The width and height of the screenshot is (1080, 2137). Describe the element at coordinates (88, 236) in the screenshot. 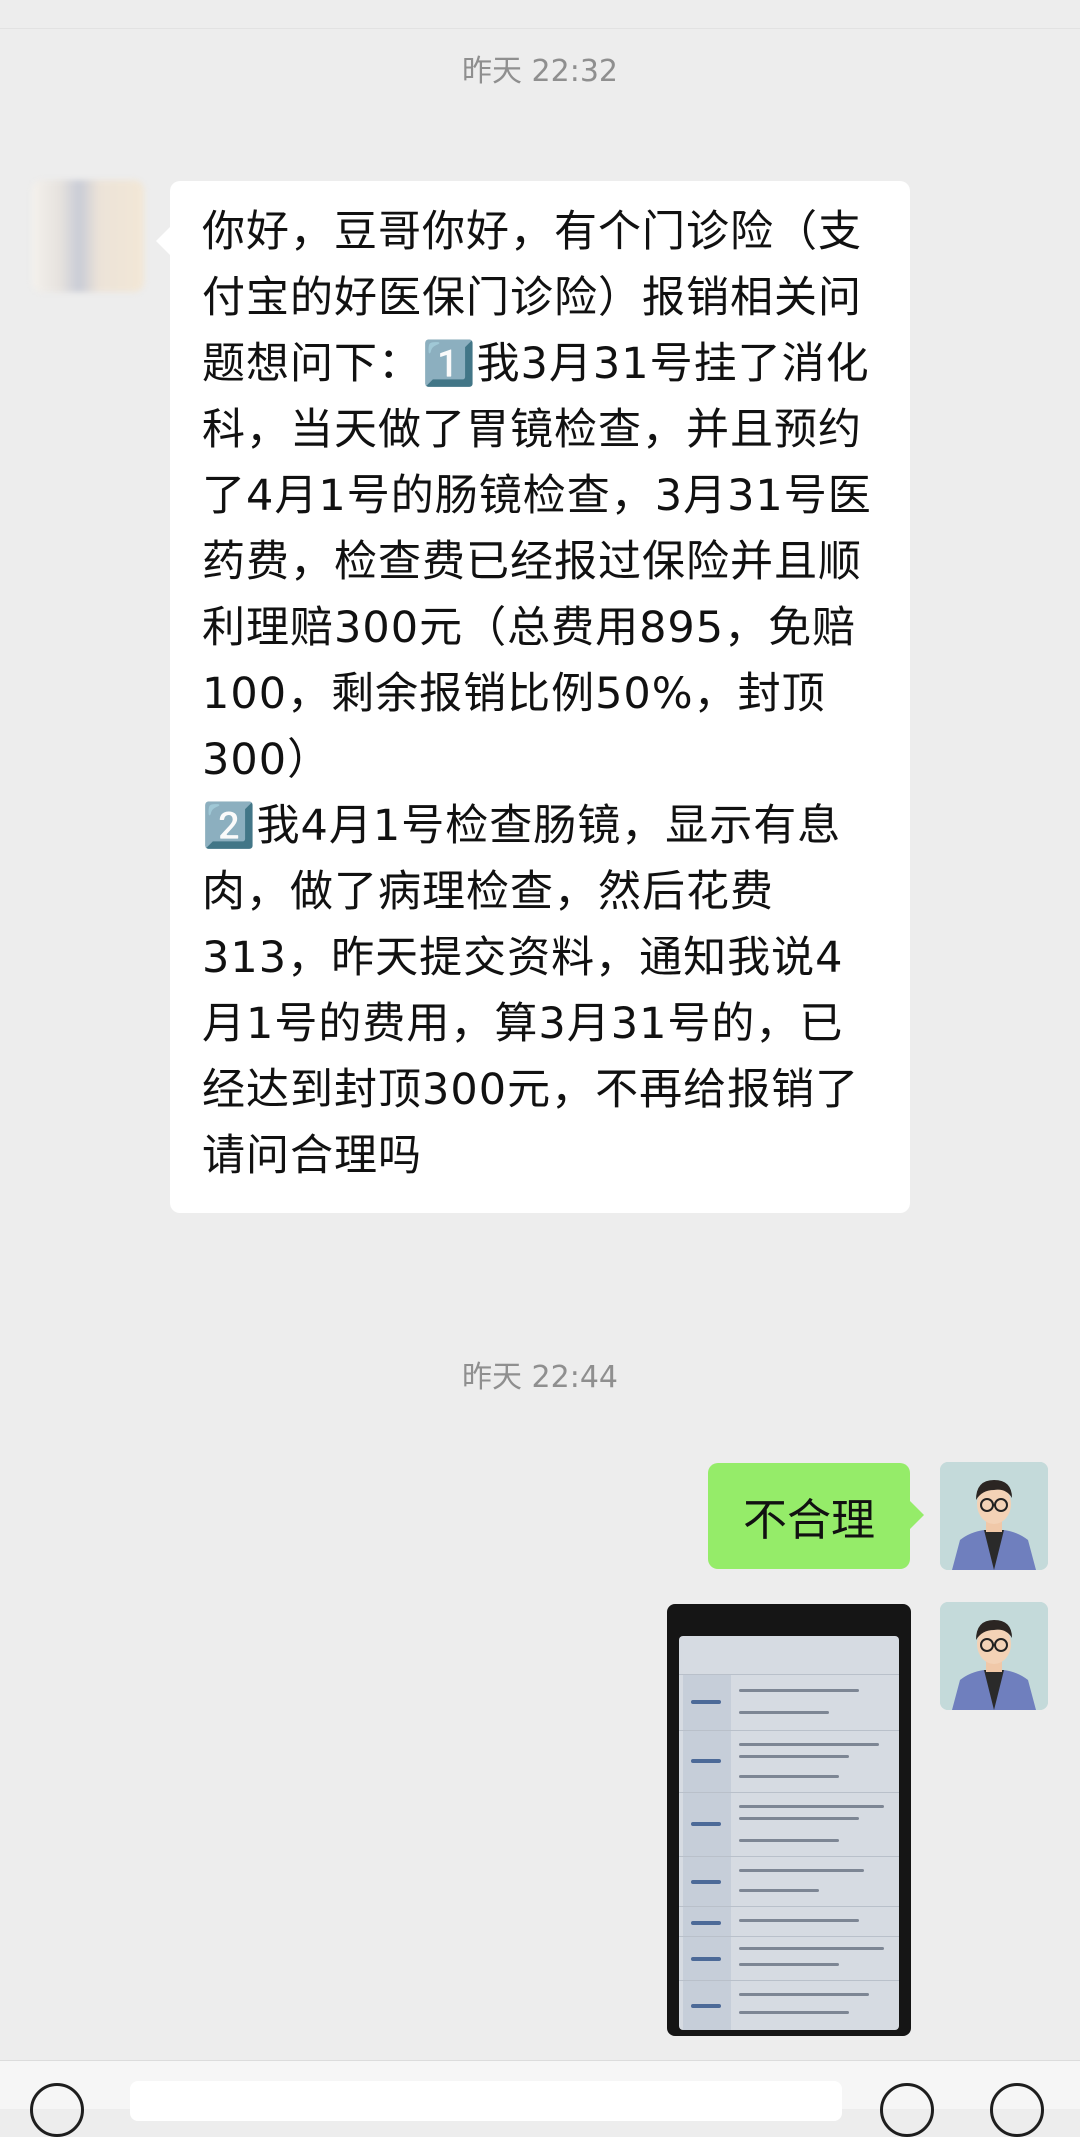

I see `contact-avatar` at that location.